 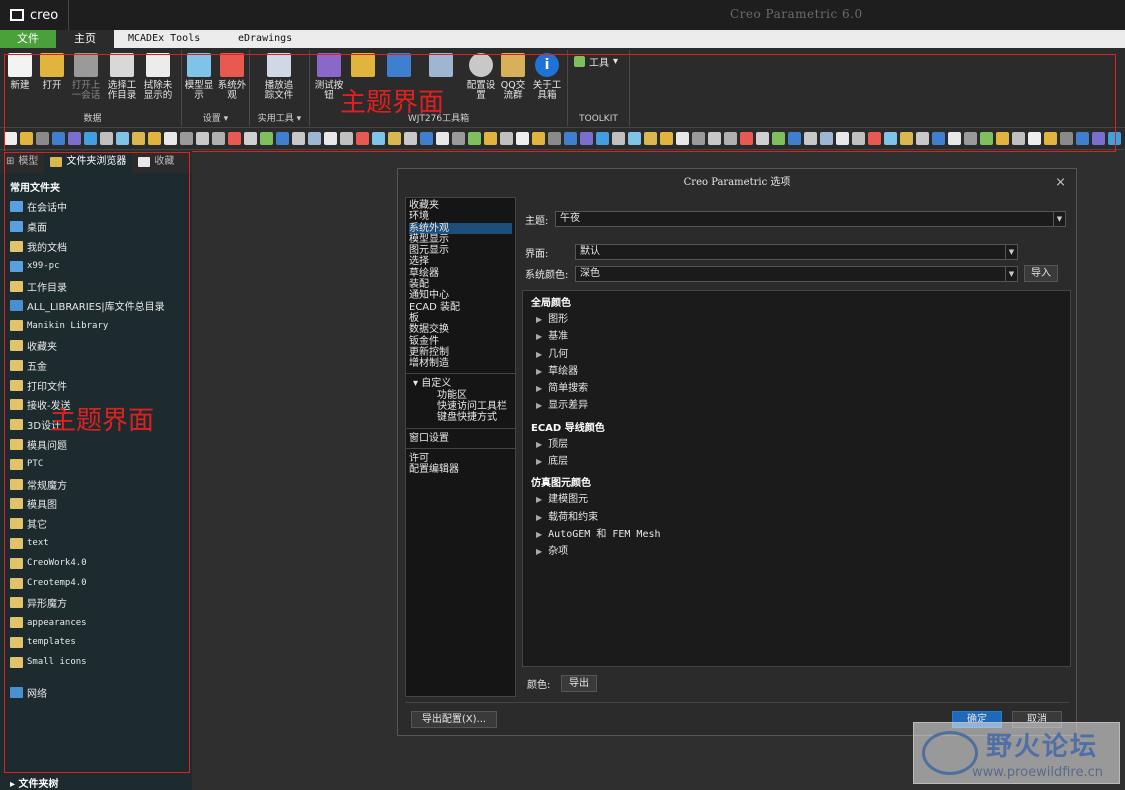 I want to click on color-section-item-label: 建模图元, so click(x=568, y=500).